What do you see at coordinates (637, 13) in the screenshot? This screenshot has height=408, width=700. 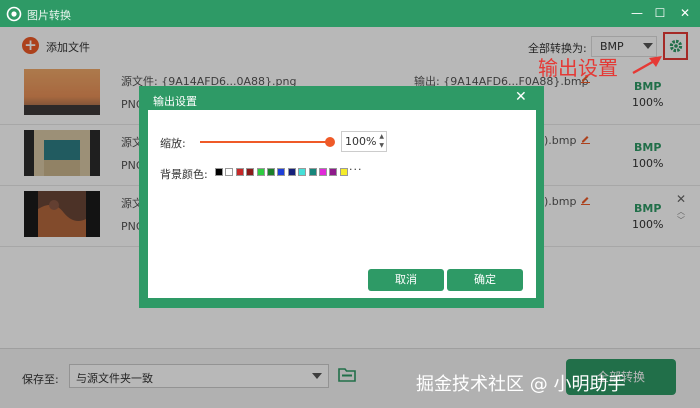 I see `minimize-button: —` at bounding box center [637, 13].